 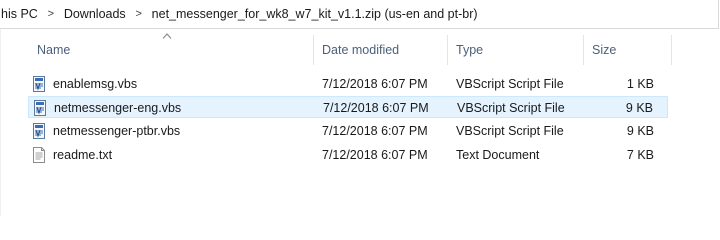 I want to click on column-header-date-modified: Date modified, so click(x=360, y=50).